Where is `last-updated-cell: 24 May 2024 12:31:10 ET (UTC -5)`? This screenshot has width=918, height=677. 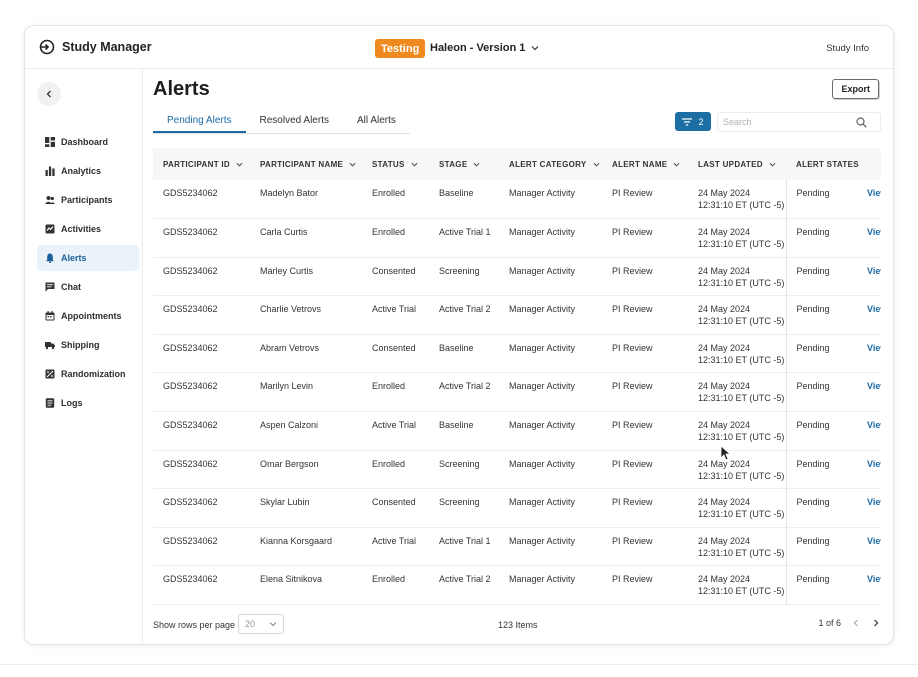 last-updated-cell: 24 May 2024 12:31:10 ET (UTC -5) is located at coordinates (737, 353).